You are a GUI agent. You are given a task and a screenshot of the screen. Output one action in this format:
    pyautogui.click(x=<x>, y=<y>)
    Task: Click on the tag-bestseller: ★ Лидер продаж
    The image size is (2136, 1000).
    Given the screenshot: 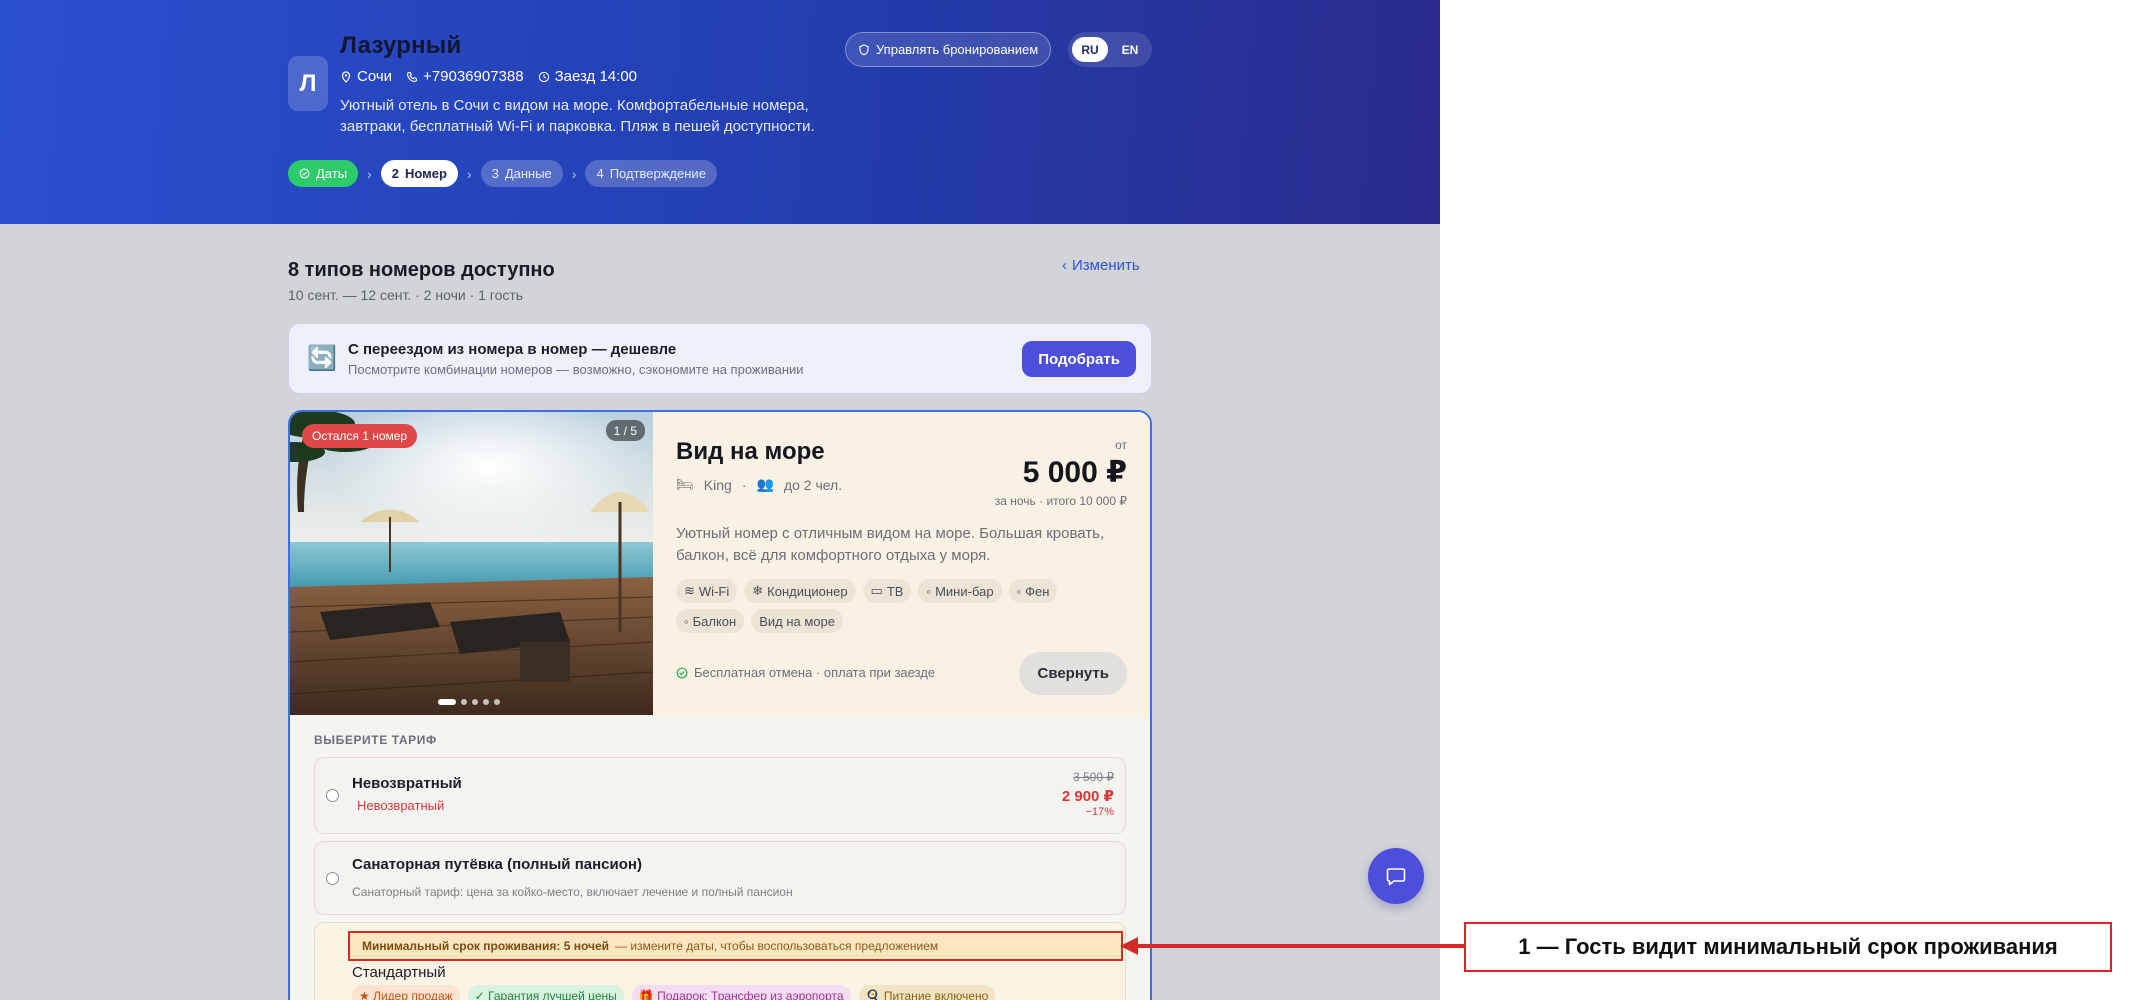 What is the action you would take?
    pyautogui.click(x=406, y=992)
    